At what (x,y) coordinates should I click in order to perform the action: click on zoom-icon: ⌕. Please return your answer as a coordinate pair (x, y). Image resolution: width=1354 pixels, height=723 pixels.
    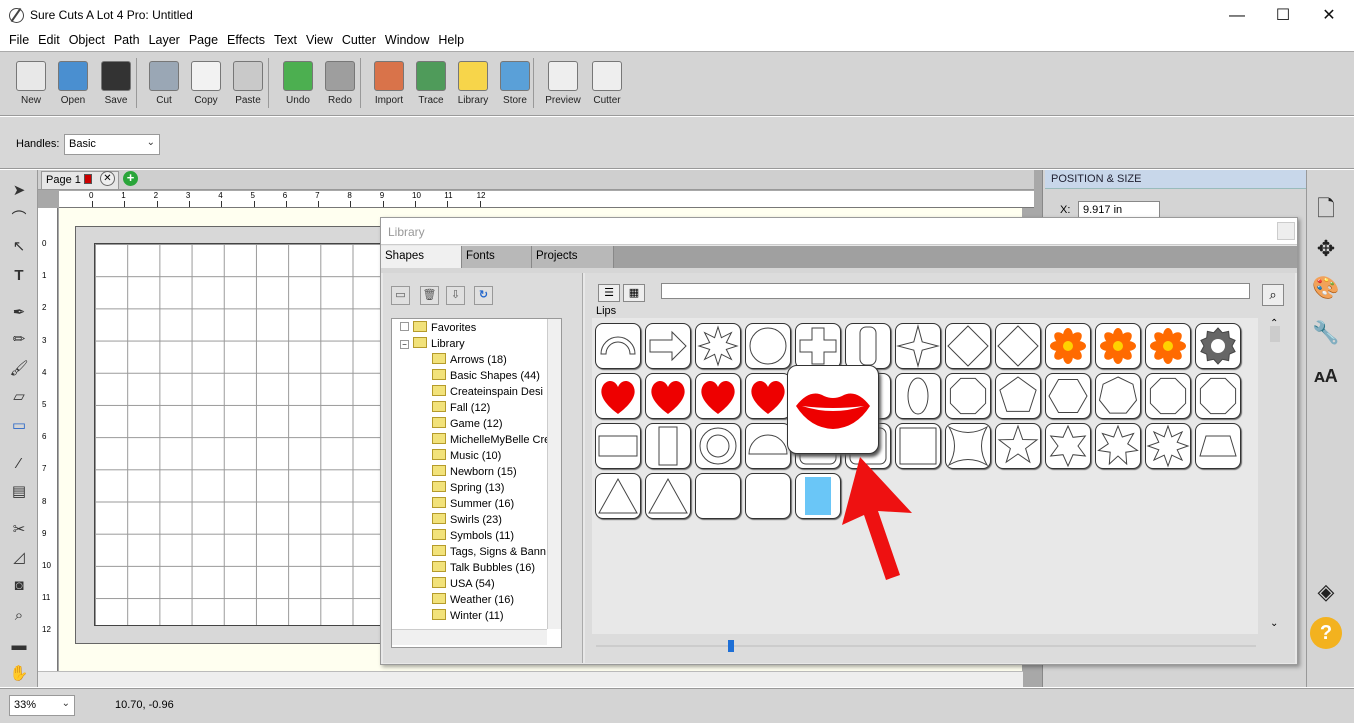
    Looking at the image, I should click on (19, 616).